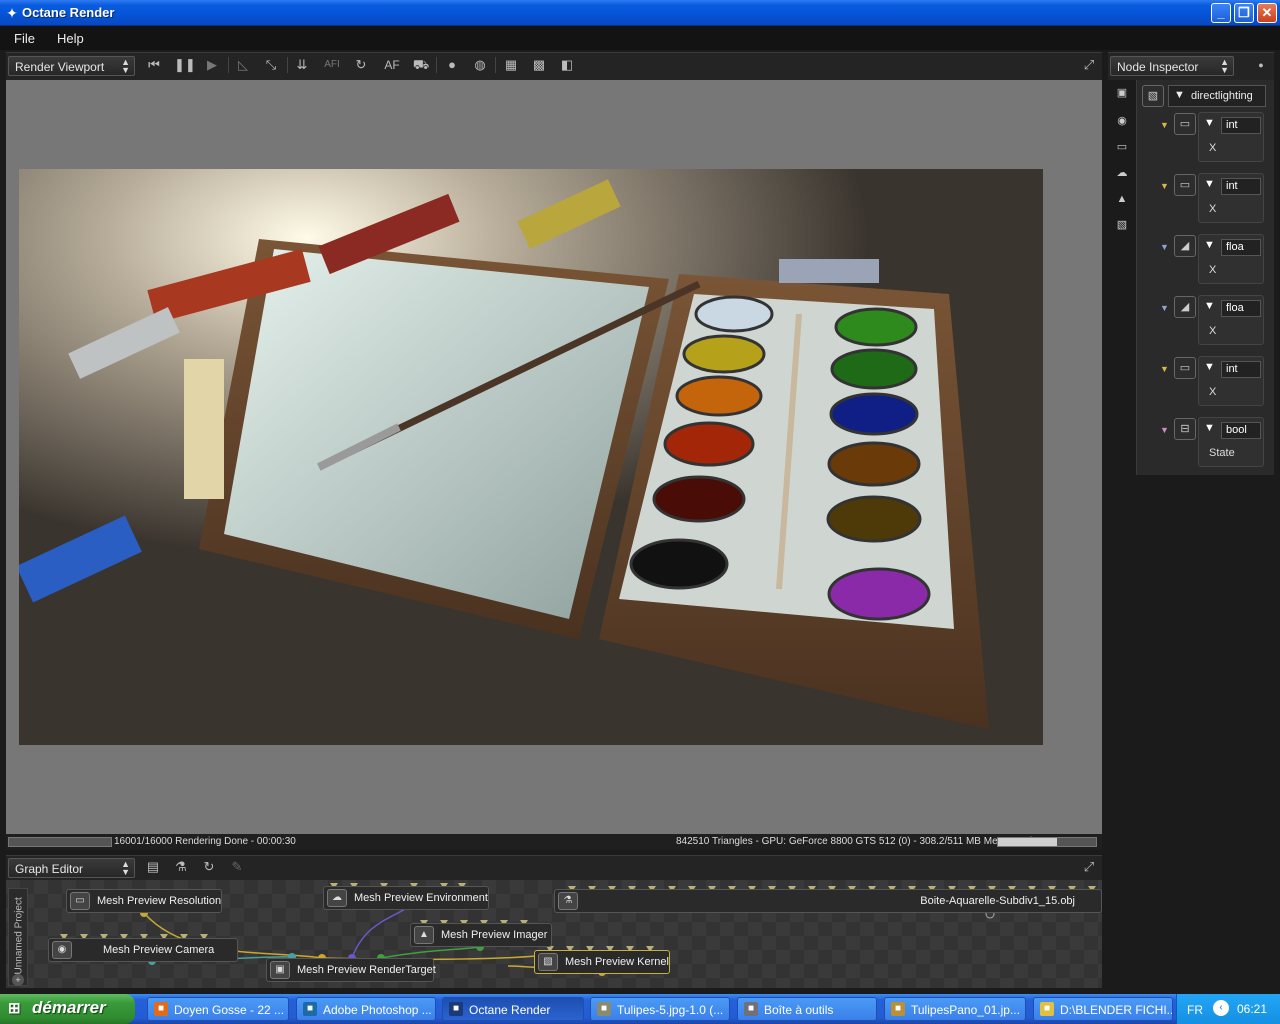 This screenshot has width=1280, height=1024. Describe the element at coordinates (1244, 13) in the screenshot. I see `maximize-button: ❐` at that location.